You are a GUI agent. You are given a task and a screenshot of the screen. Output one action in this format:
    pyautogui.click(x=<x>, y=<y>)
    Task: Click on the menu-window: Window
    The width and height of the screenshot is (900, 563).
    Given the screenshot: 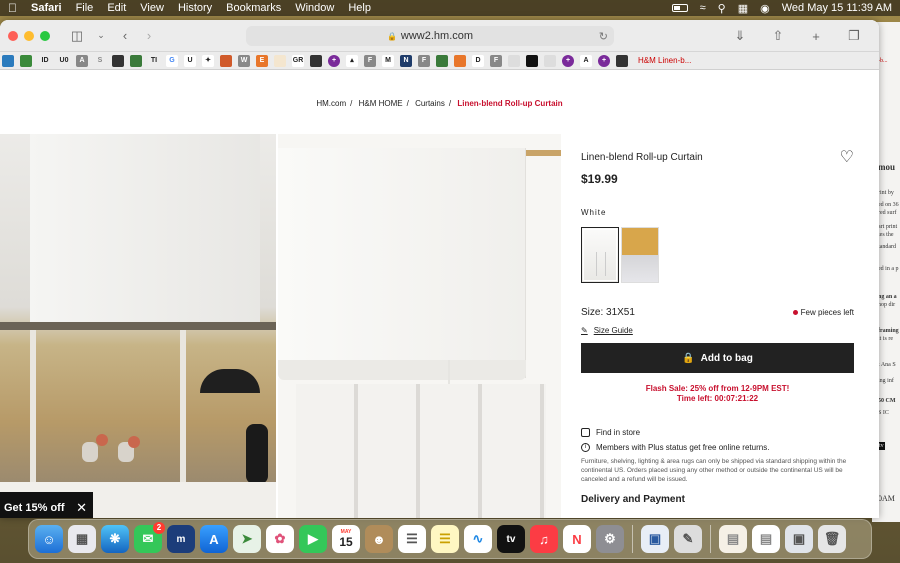 What is the action you would take?
    pyautogui.click(x=314, y=8)
    